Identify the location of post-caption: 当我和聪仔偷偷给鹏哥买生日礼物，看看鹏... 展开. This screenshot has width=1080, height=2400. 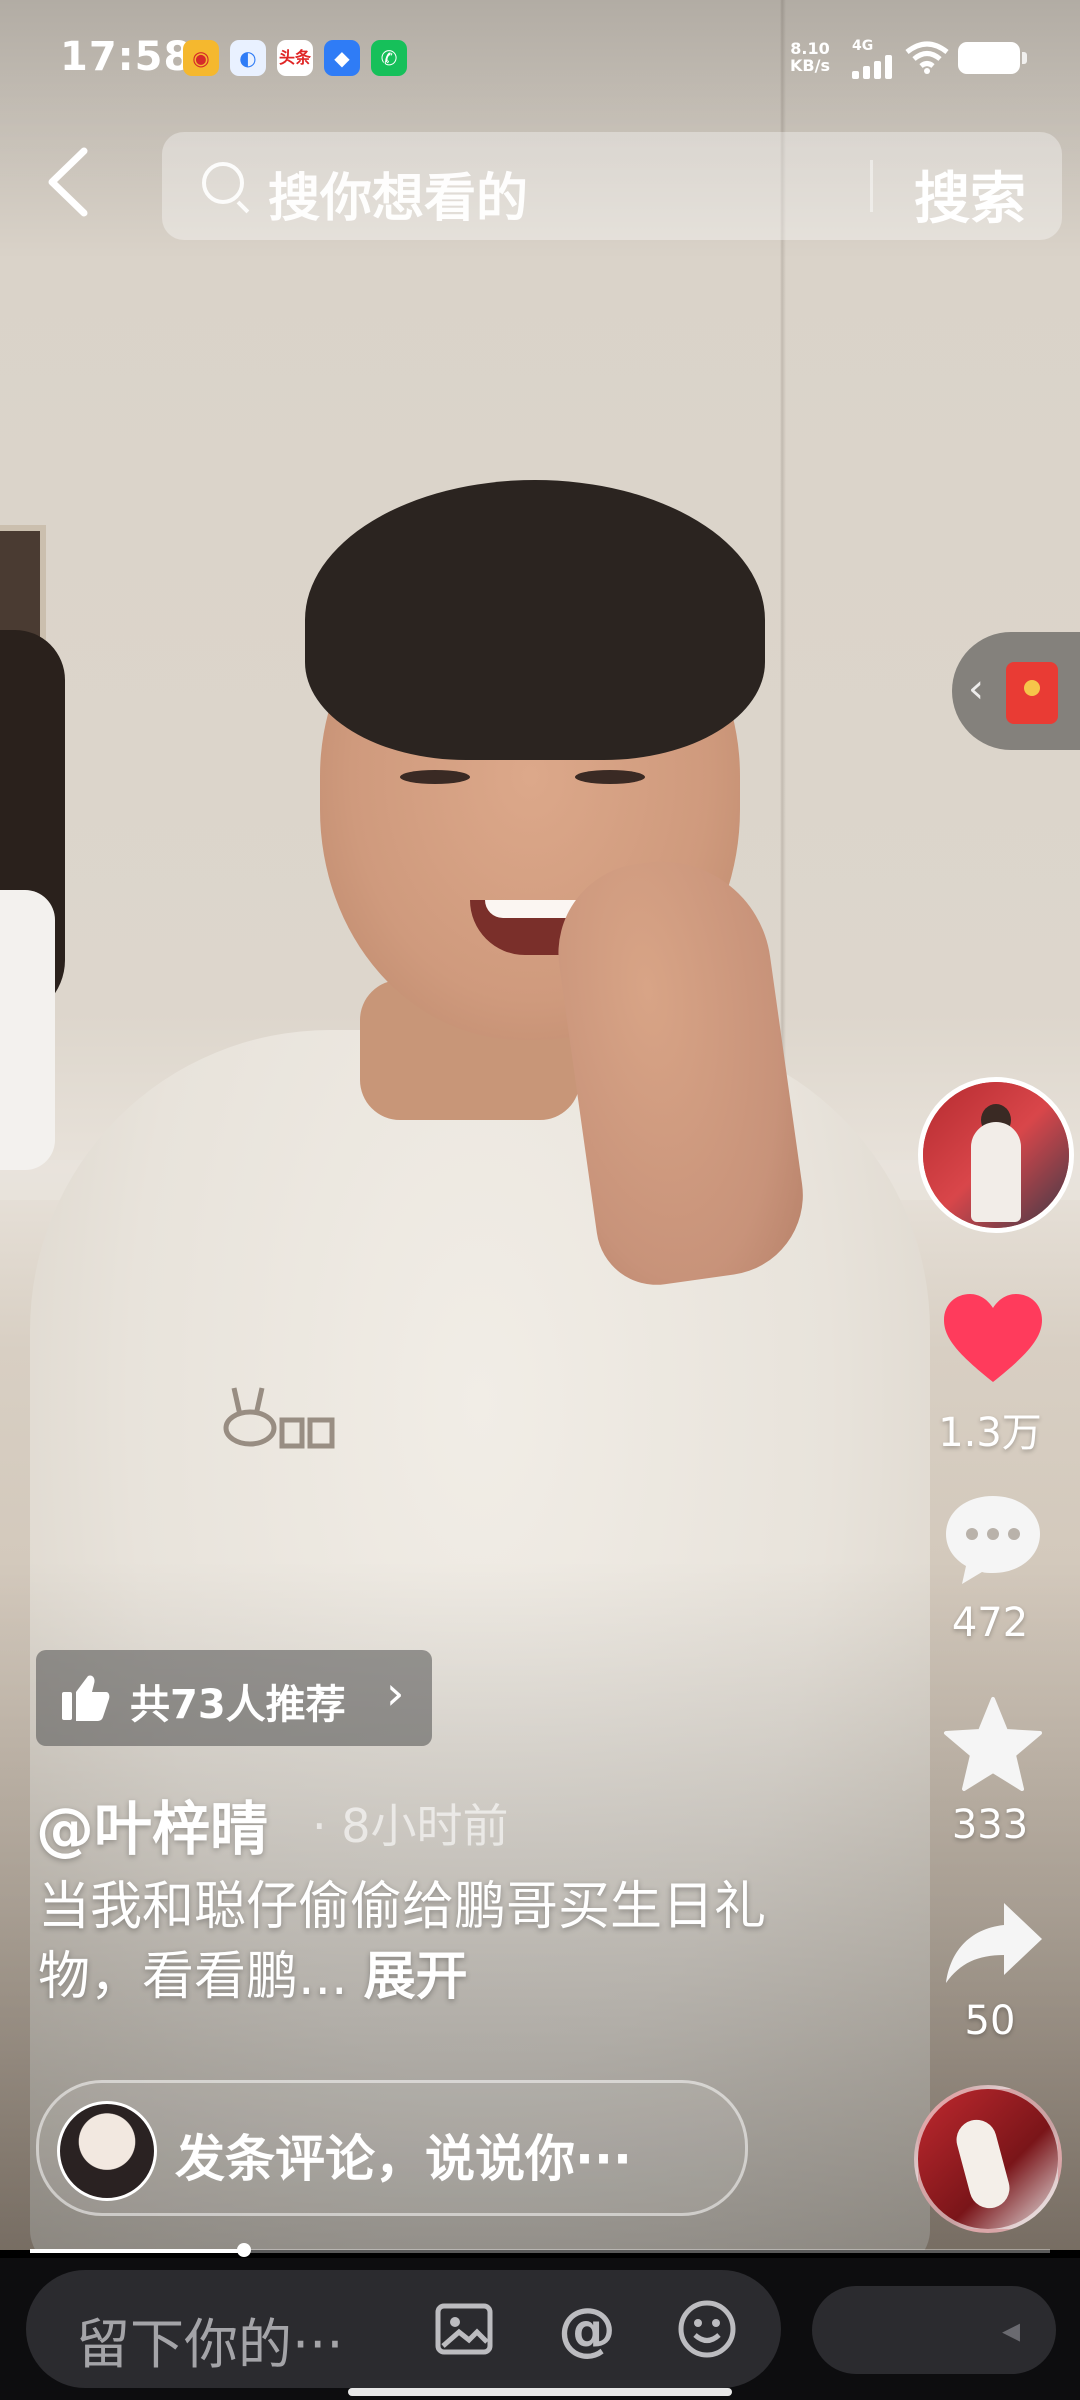
(418, 1942).